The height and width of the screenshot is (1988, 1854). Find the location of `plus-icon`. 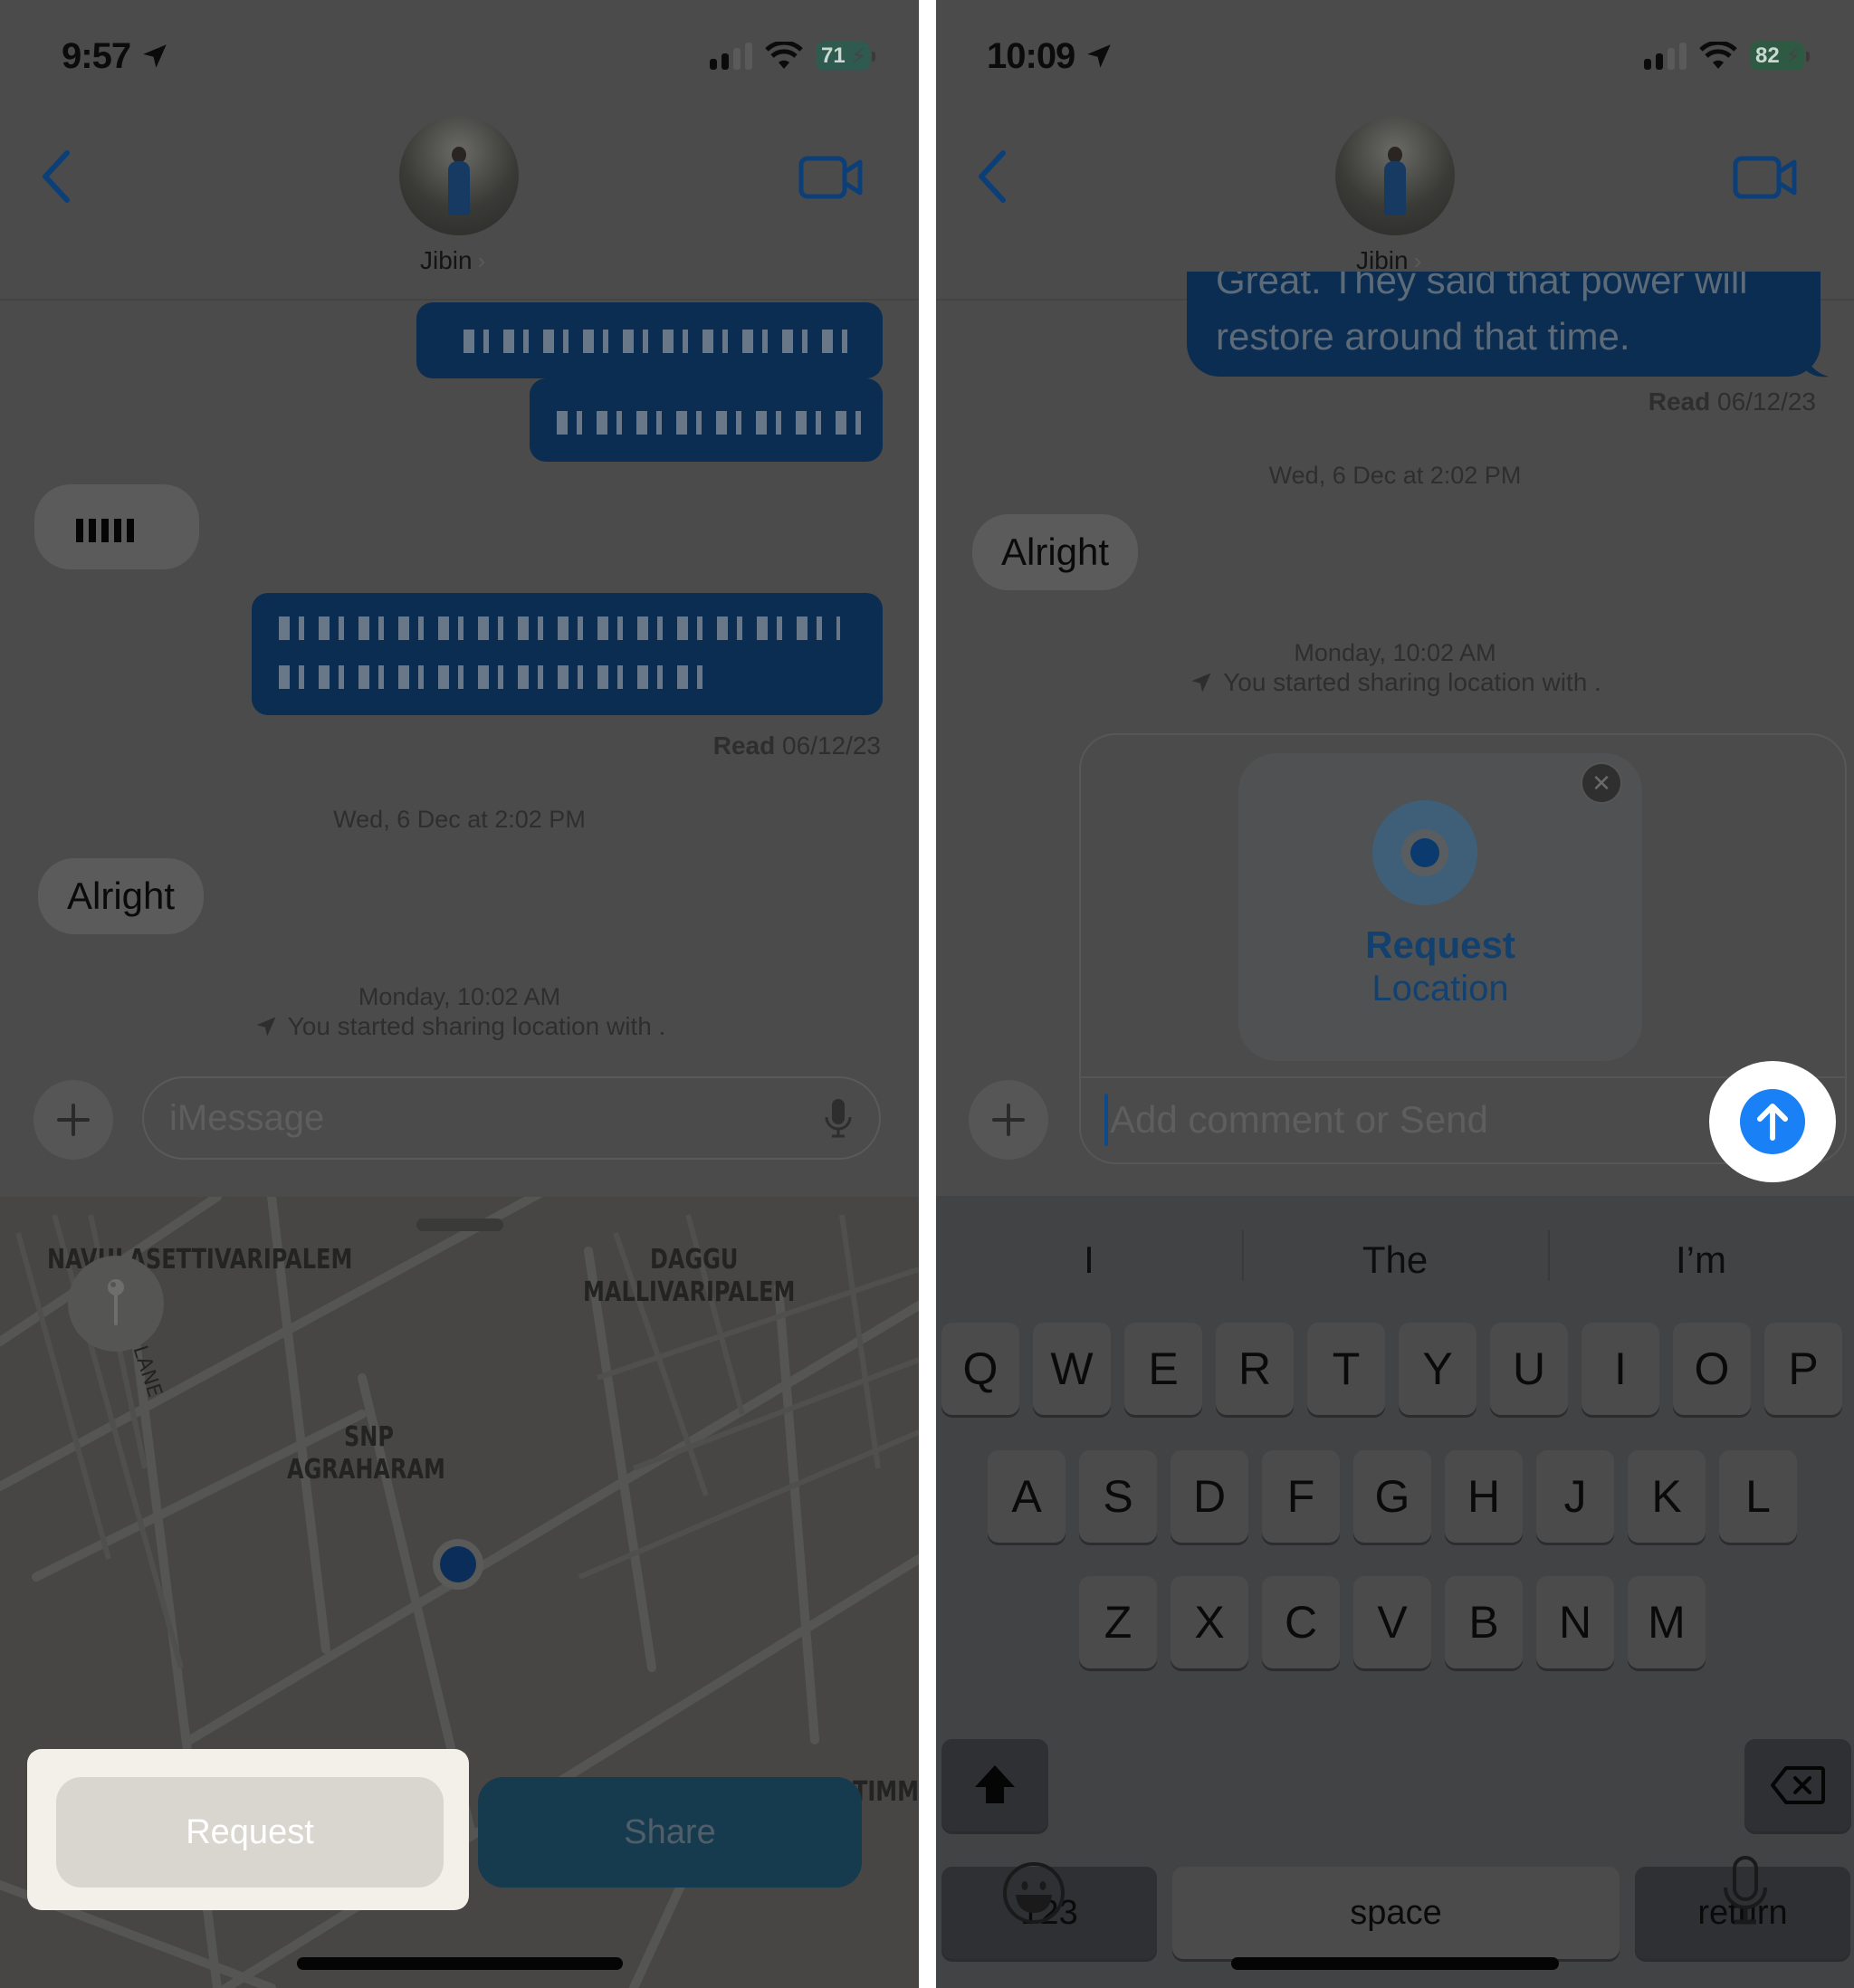

plus-icon is located at coordinates (1008, 1120).